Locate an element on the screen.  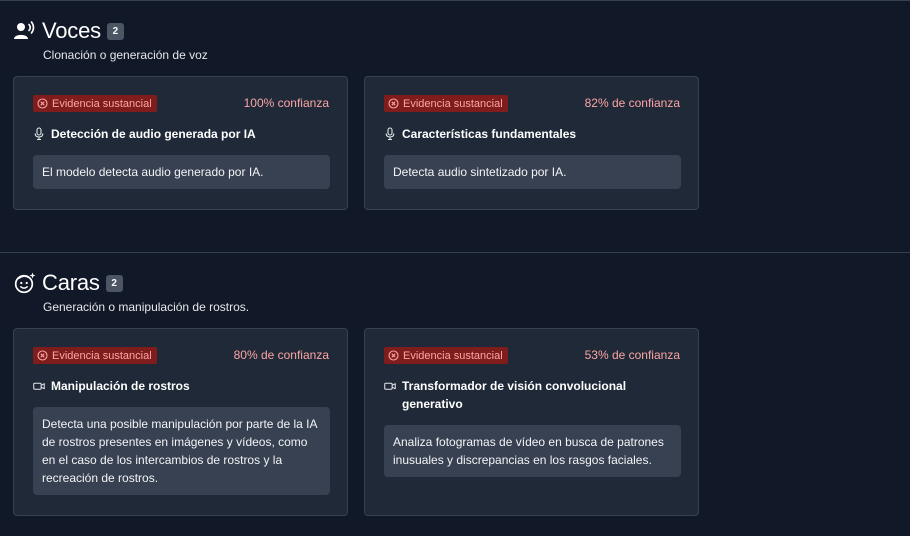
section-divider is located at coordinates (455, 252).